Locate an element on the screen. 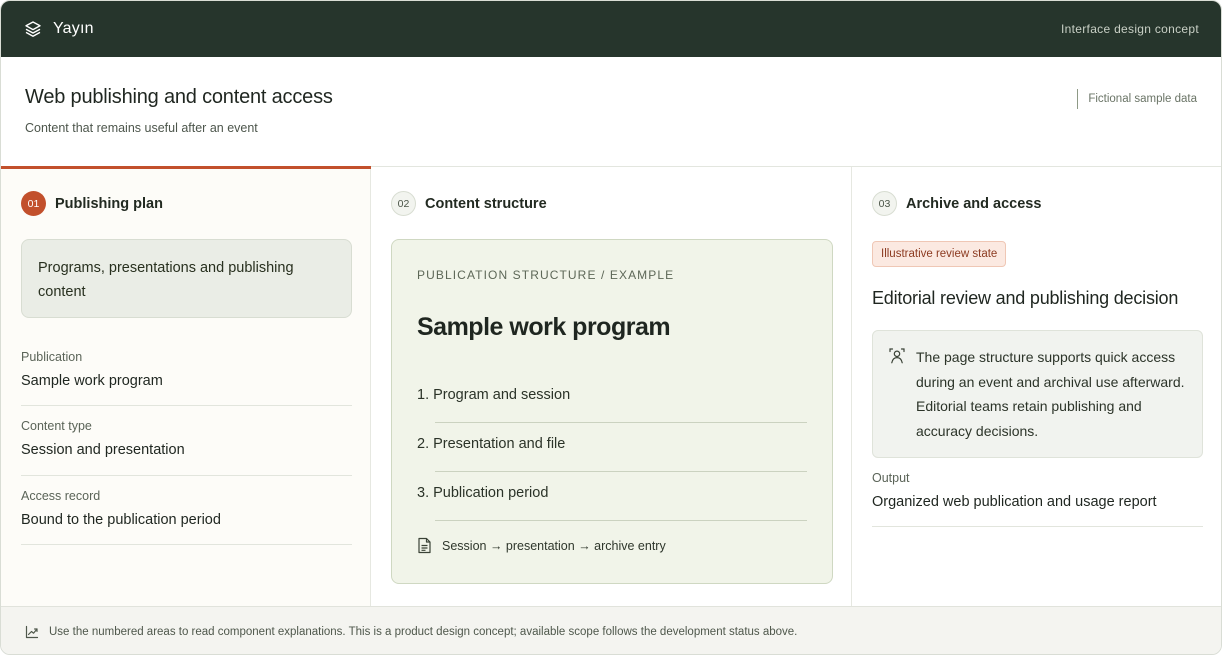 This screenshot has width=1222, height=655. field-value: Bound to the publication period is located at coordinates (121, 520).